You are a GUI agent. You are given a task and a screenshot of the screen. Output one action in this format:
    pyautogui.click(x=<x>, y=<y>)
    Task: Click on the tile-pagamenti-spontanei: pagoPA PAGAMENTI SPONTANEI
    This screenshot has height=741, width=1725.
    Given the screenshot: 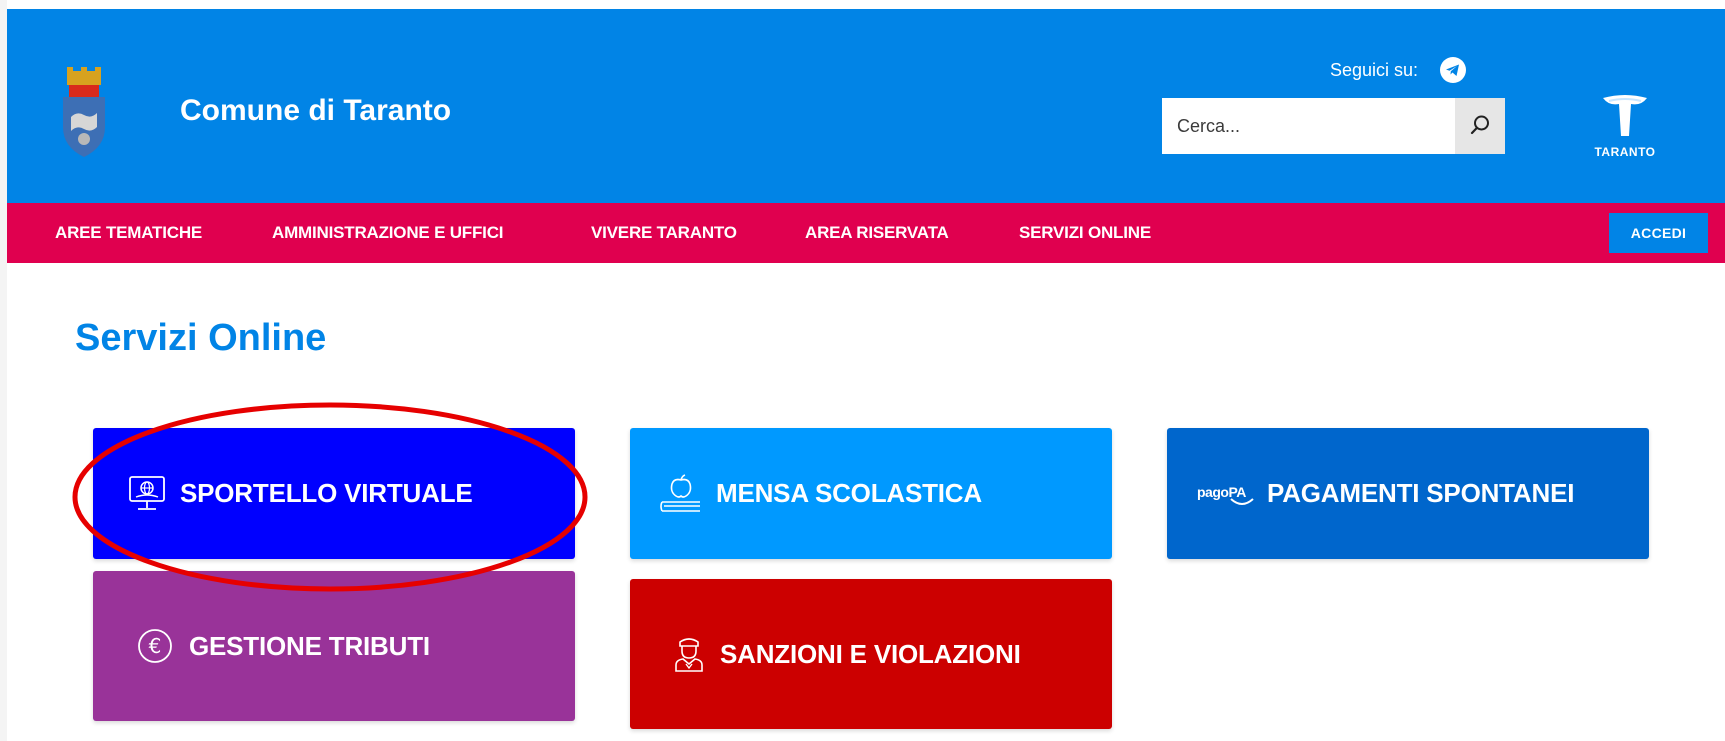 What is the action you would take?
    pyautogui.click(x=1408, y=493)
    